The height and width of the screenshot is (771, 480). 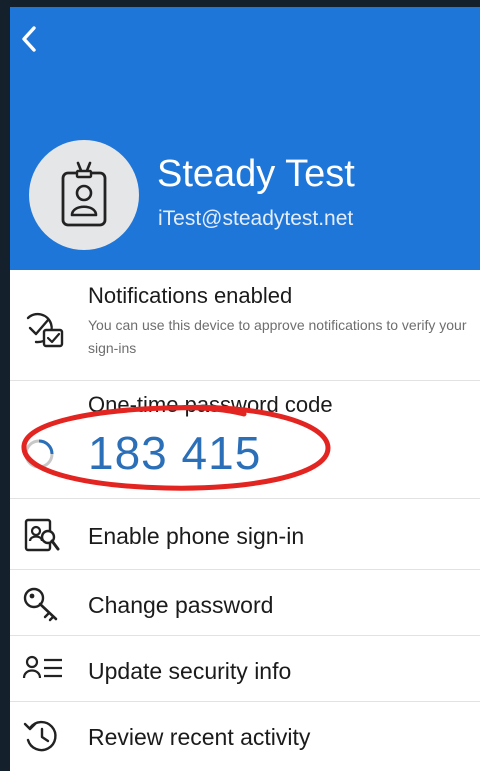 I want to click on avatar, so click(x=84, y=195).